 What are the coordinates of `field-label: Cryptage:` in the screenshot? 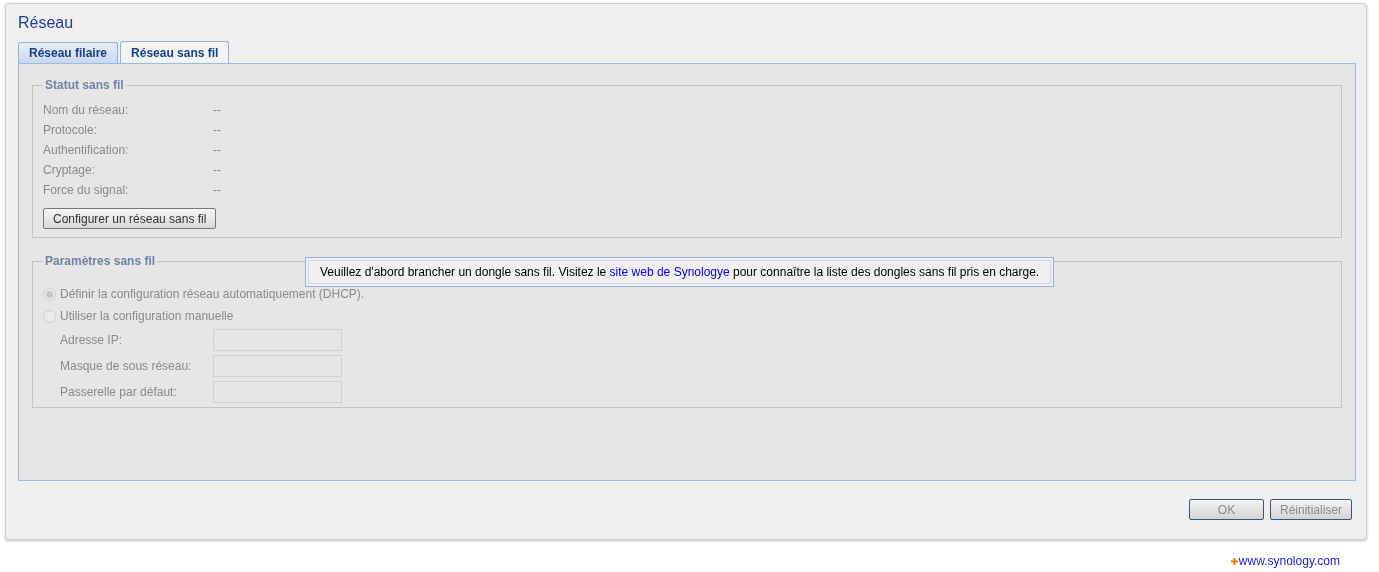 It's located at (70, 170).